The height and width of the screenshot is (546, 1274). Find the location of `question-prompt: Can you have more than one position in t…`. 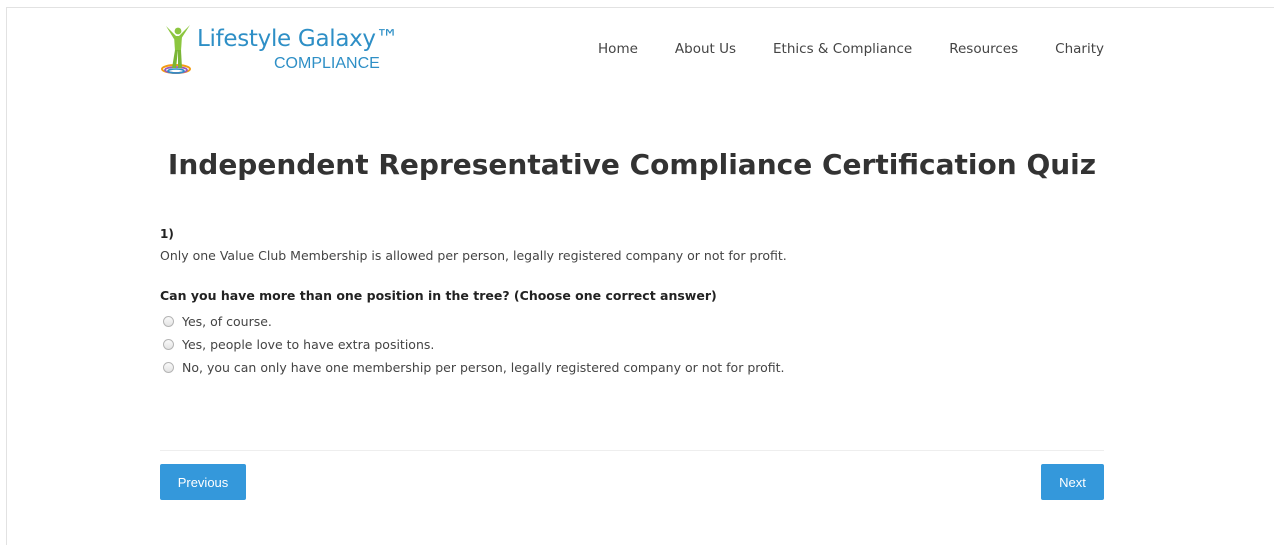

question-prompt: Can you have more than one position in t… is located at coordinates (438, 295).